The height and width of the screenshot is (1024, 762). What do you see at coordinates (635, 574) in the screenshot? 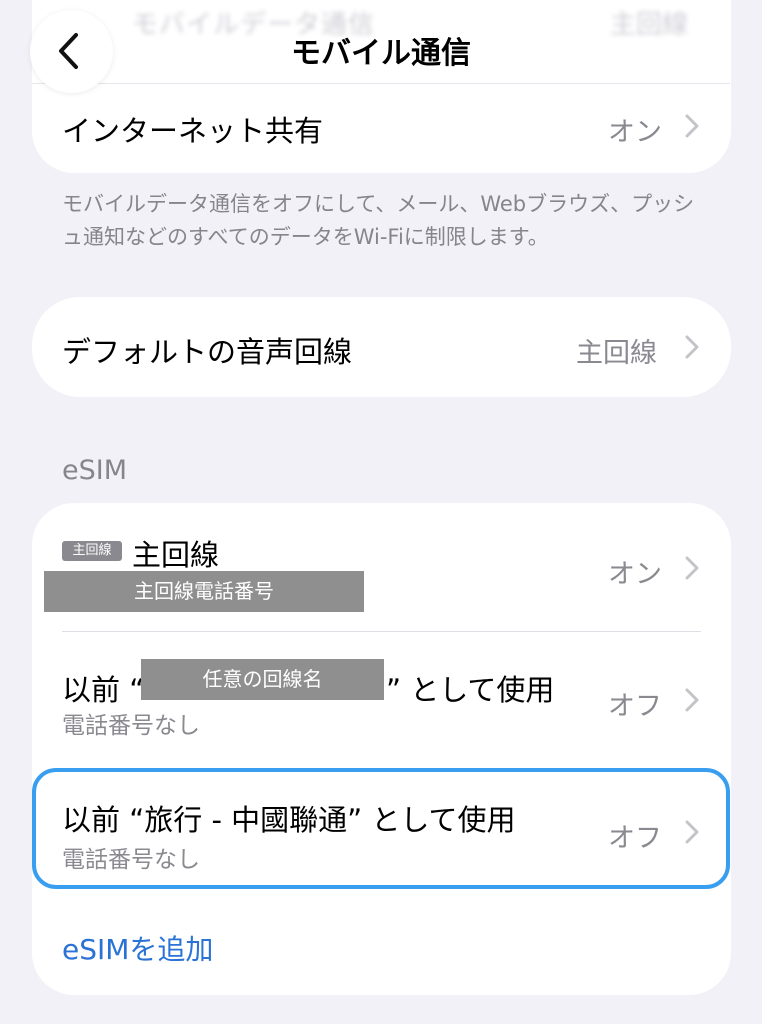
I see `line-status: オン` at bounding box center [635, 574].